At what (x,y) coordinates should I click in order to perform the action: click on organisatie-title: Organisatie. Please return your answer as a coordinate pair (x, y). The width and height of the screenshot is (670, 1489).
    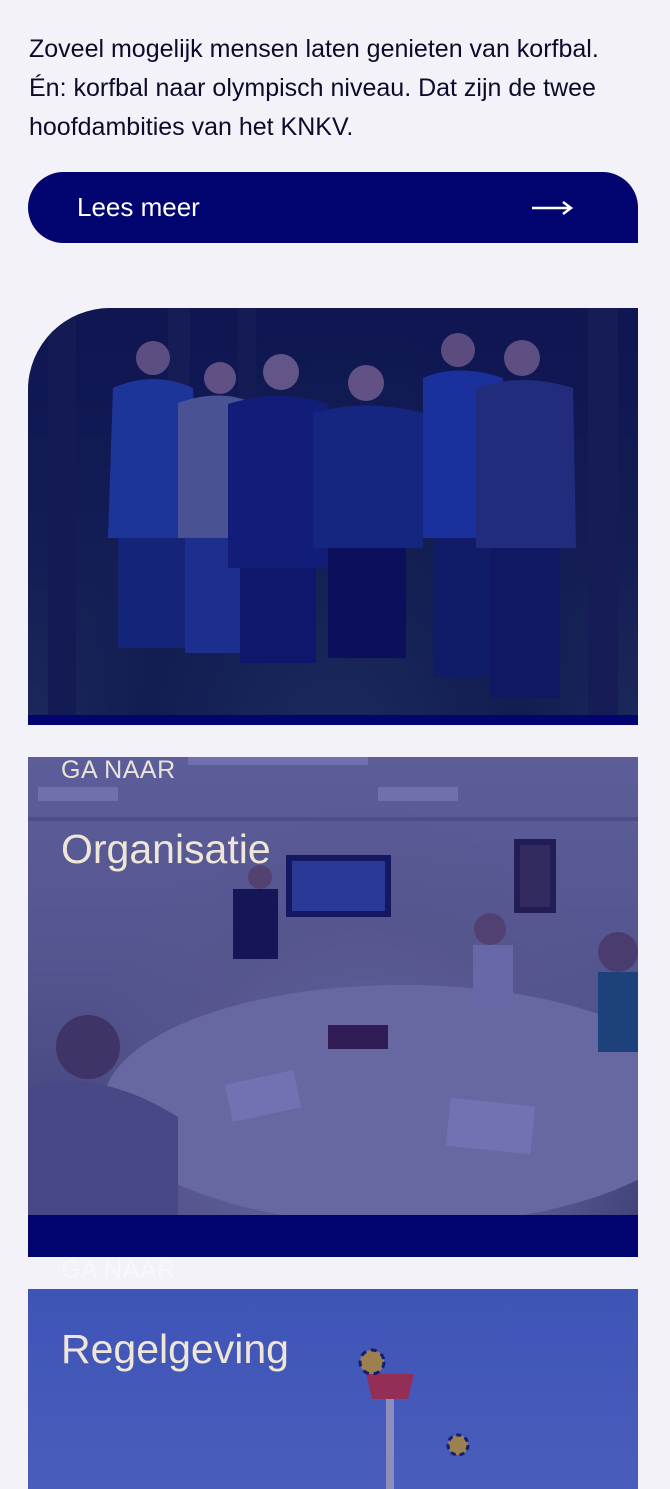
    Looking at the image, I should click on (166, 849).